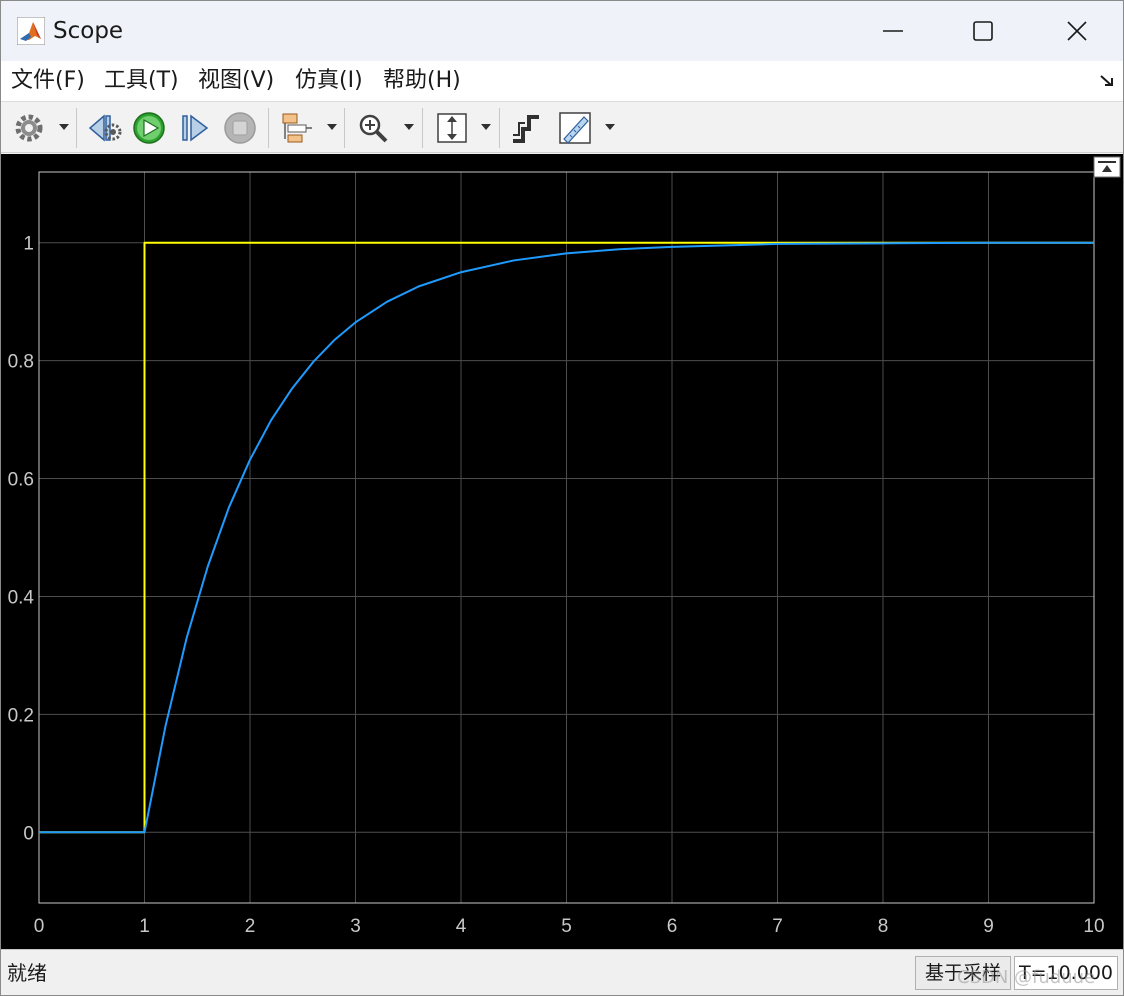 This screenshot has width=1124, height=996. I want to click on signal-select-button, so click(297, 128).